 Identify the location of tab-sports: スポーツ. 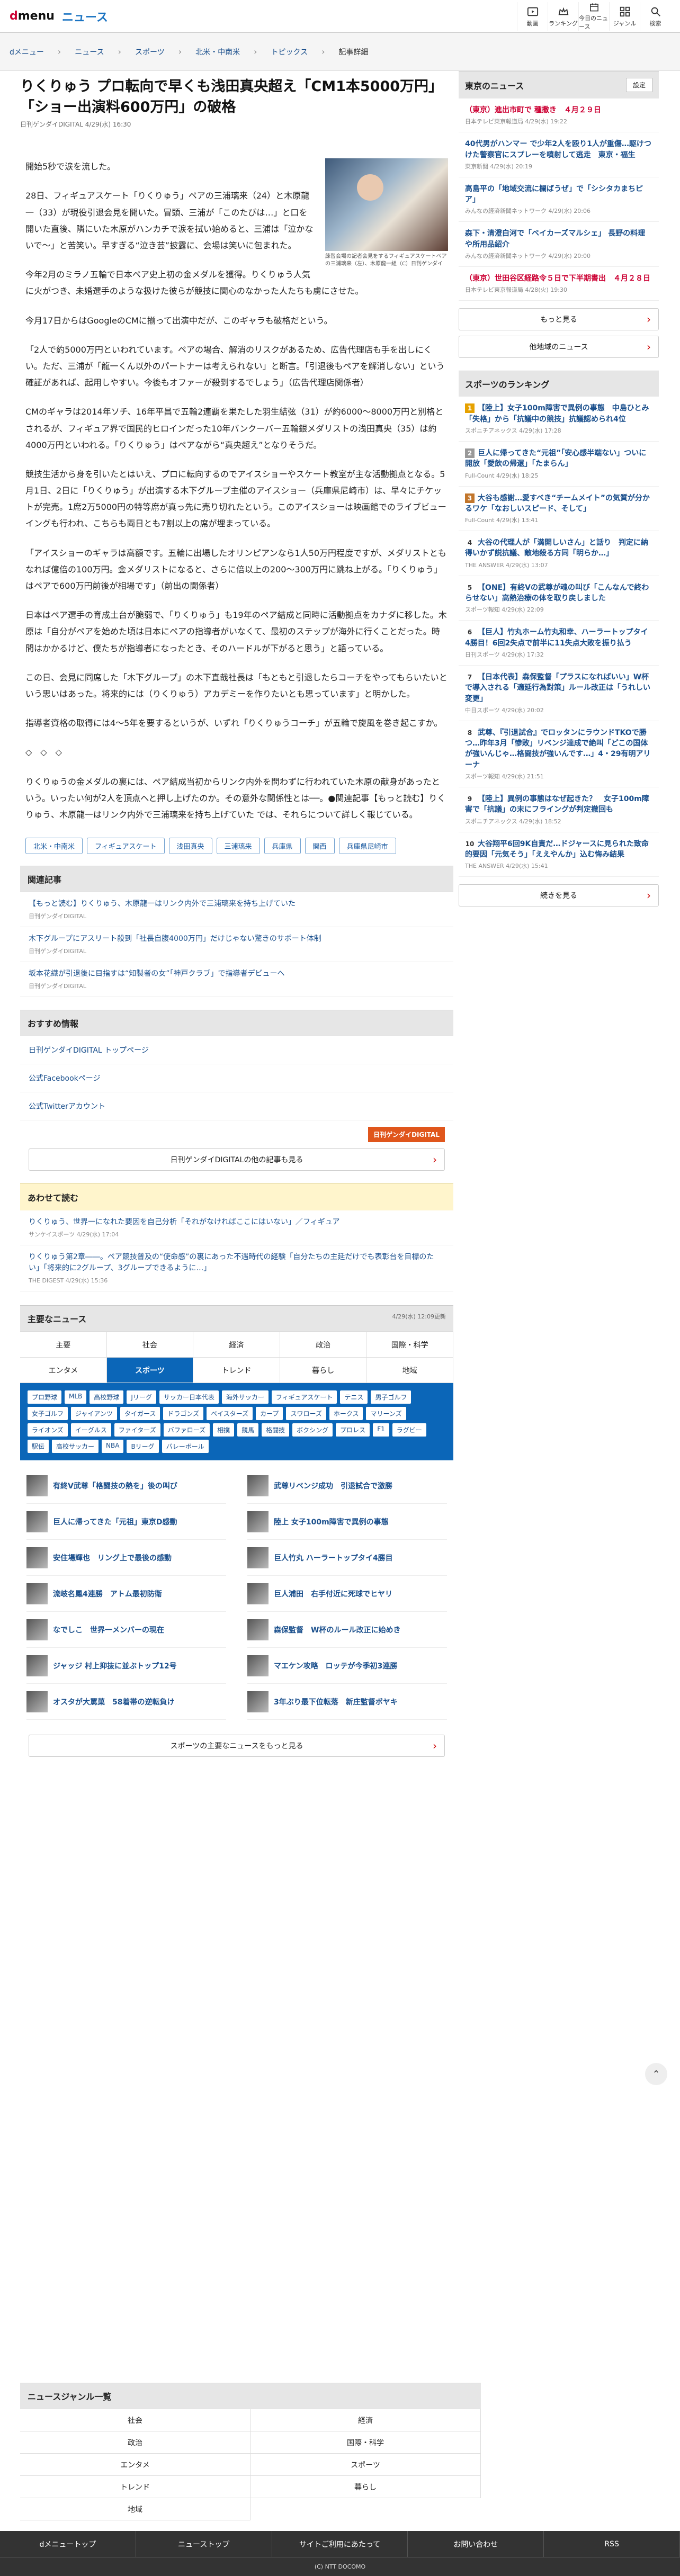
(150, 1371).